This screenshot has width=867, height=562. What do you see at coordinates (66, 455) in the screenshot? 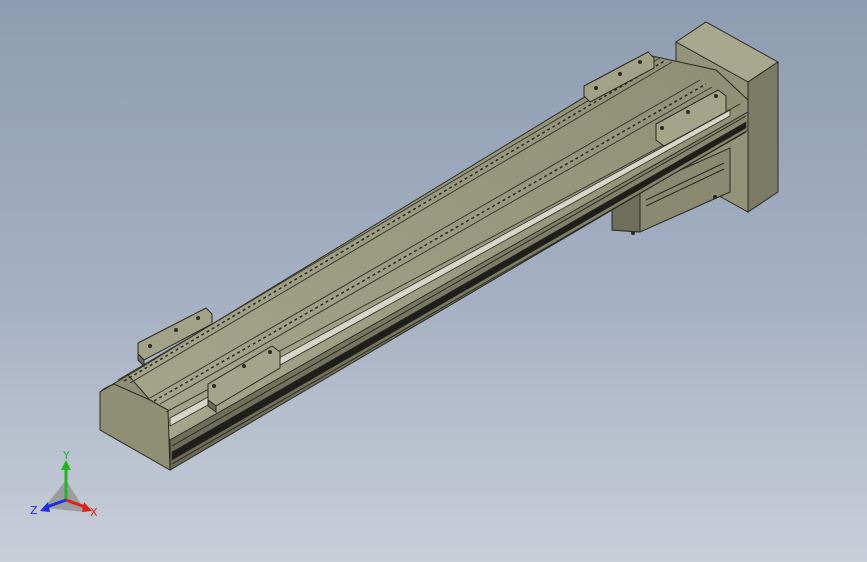
I see `y-axis-label: Y` at bounding box center [66, 455].